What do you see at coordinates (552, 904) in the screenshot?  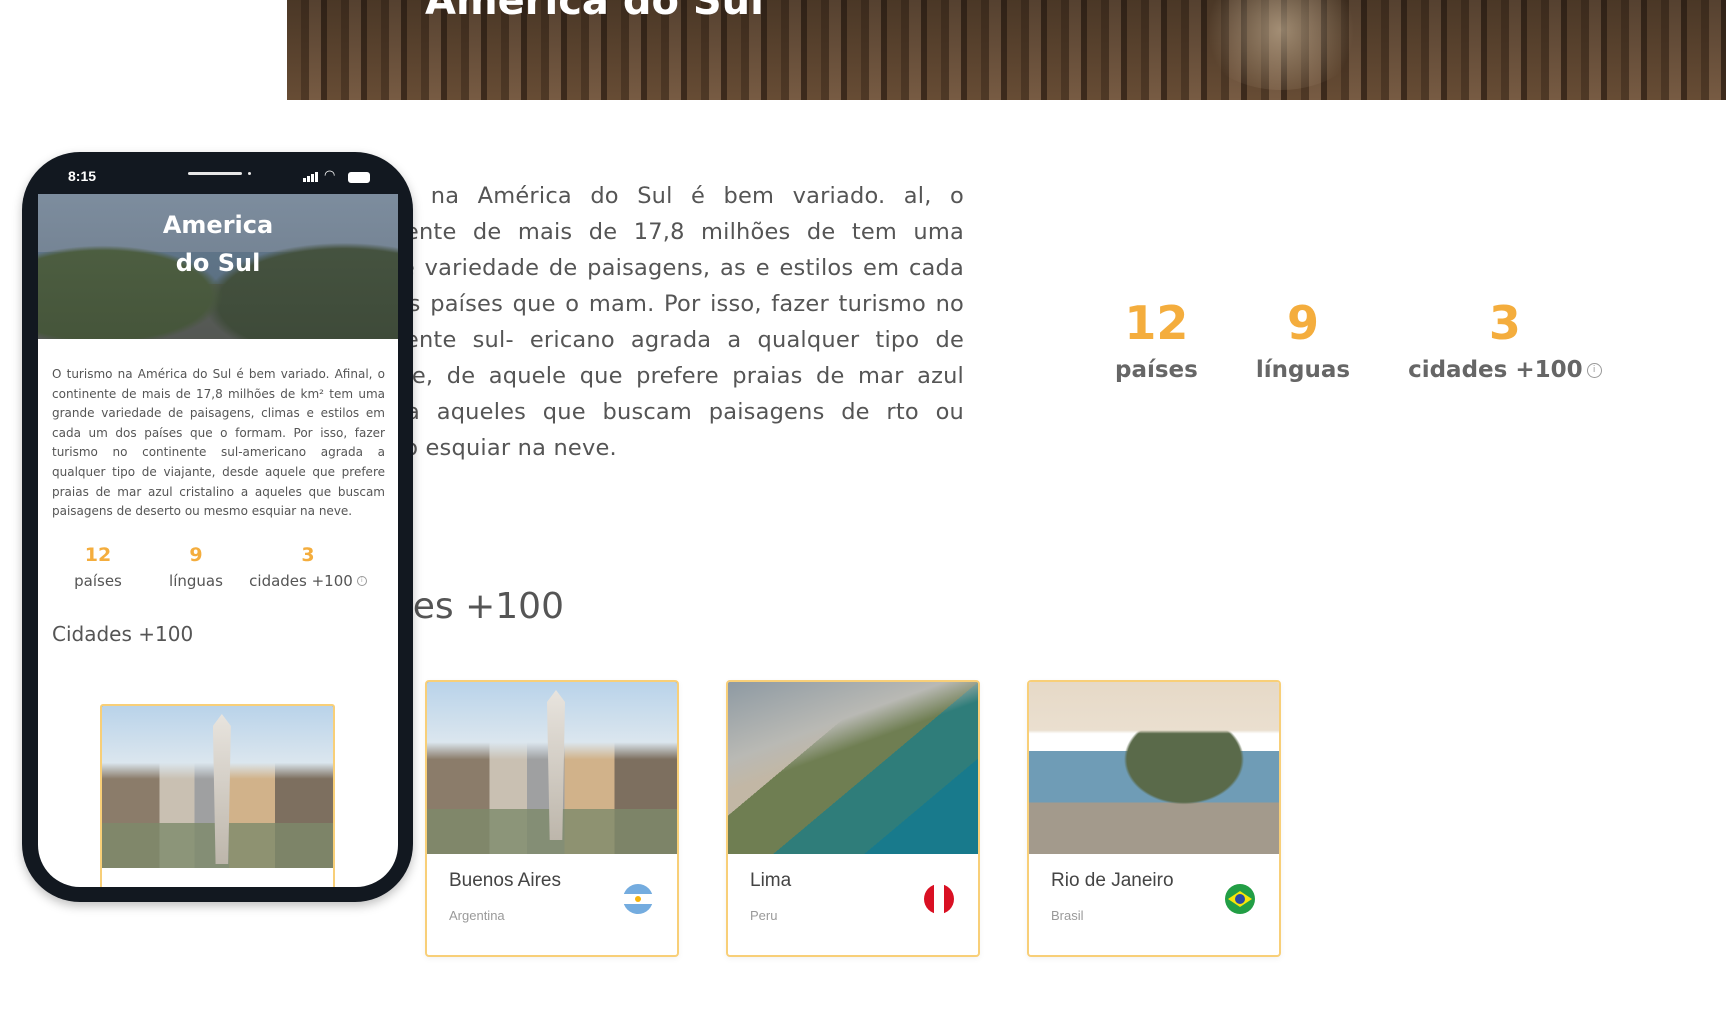 I see `card-body: Buenos Aires Argentina` at bounding box center [552, 904].